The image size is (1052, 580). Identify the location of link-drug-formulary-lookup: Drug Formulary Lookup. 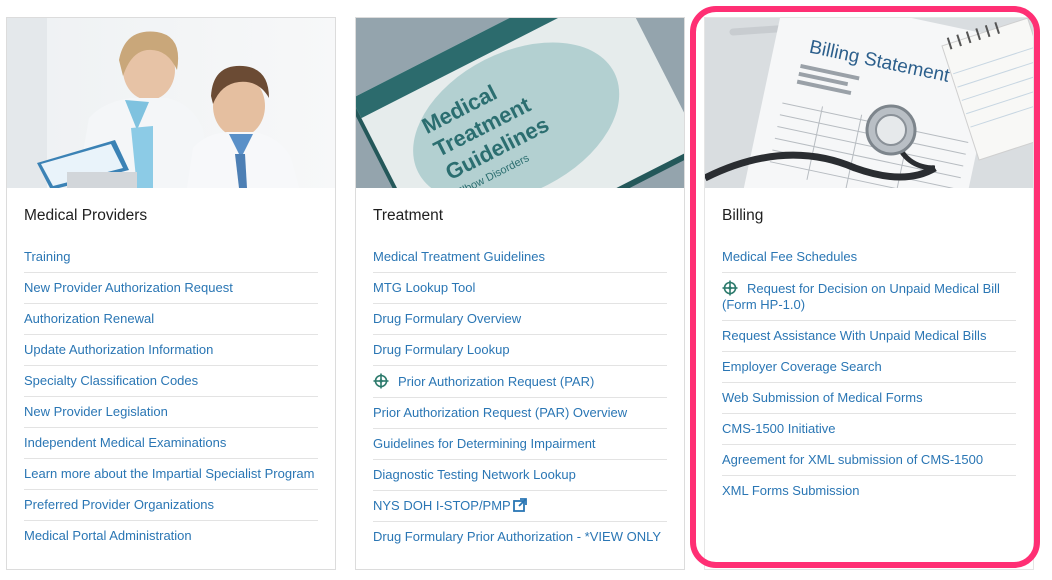
(441, 349).